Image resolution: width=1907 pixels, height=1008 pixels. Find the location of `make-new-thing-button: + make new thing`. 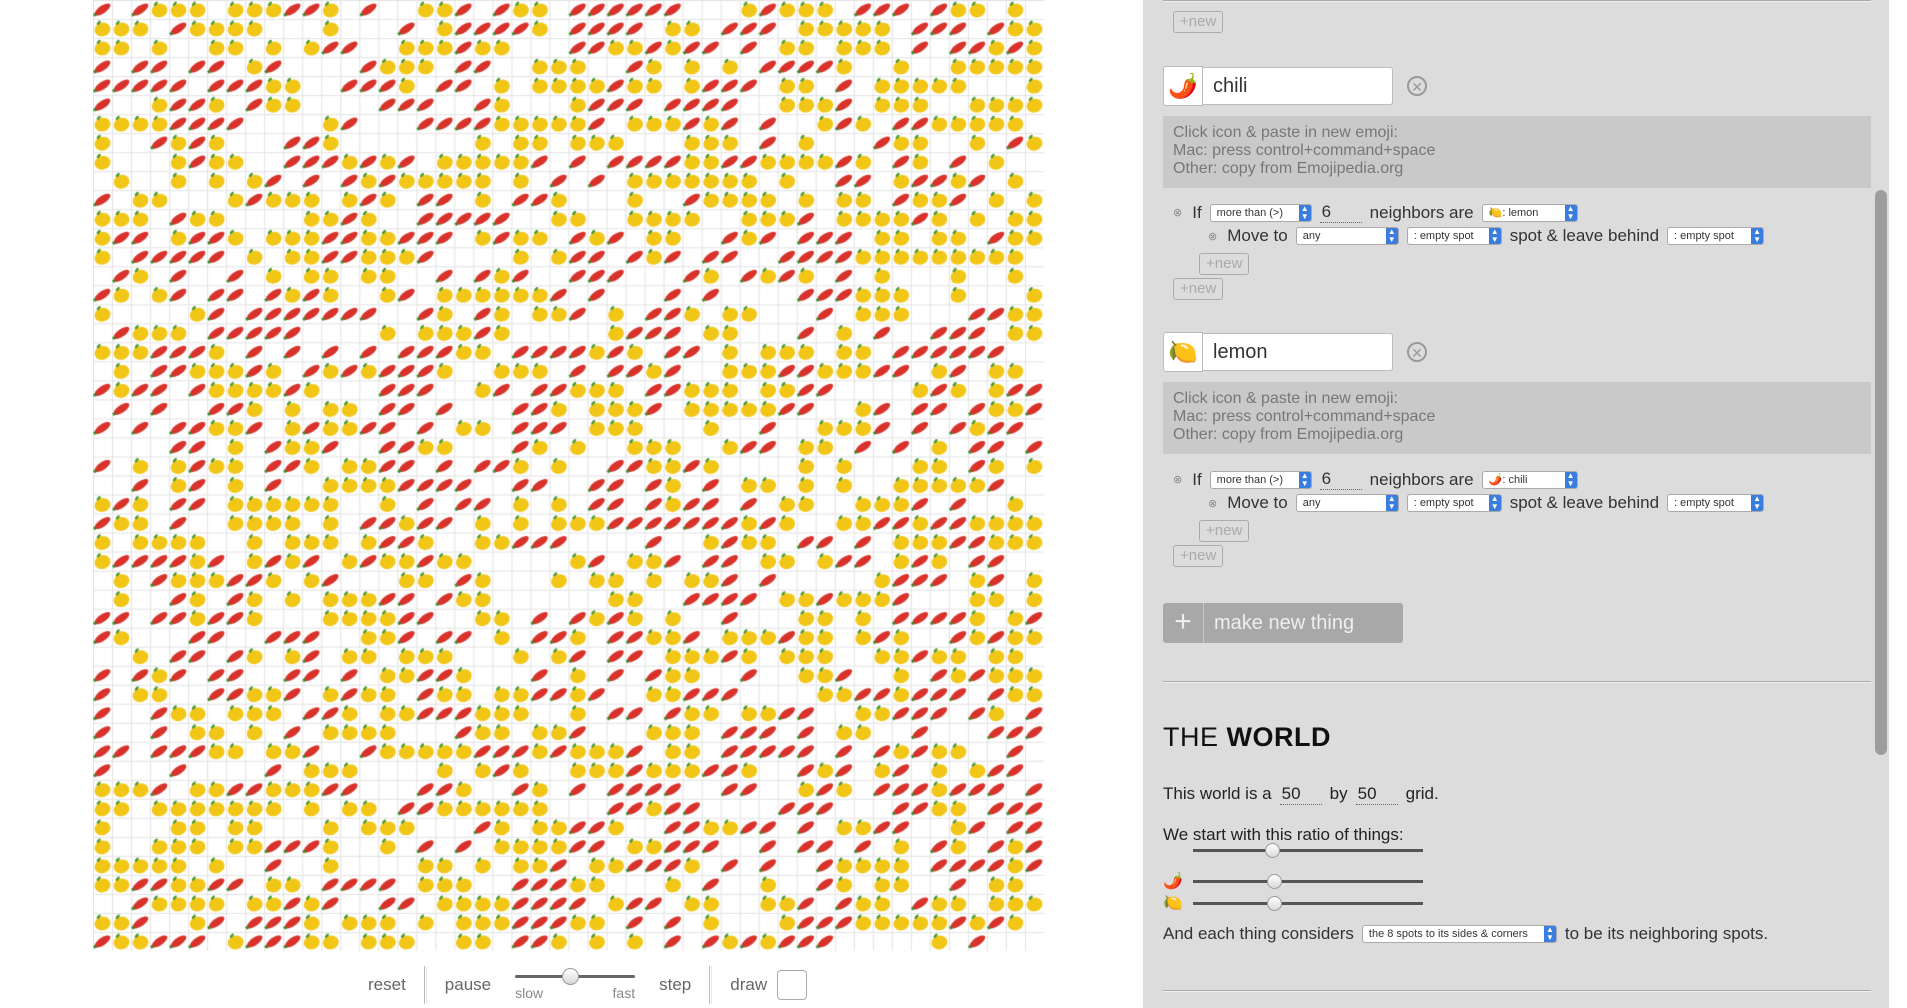

make-new-thing-button: + make new thing is located at coordinates (1283, 623).